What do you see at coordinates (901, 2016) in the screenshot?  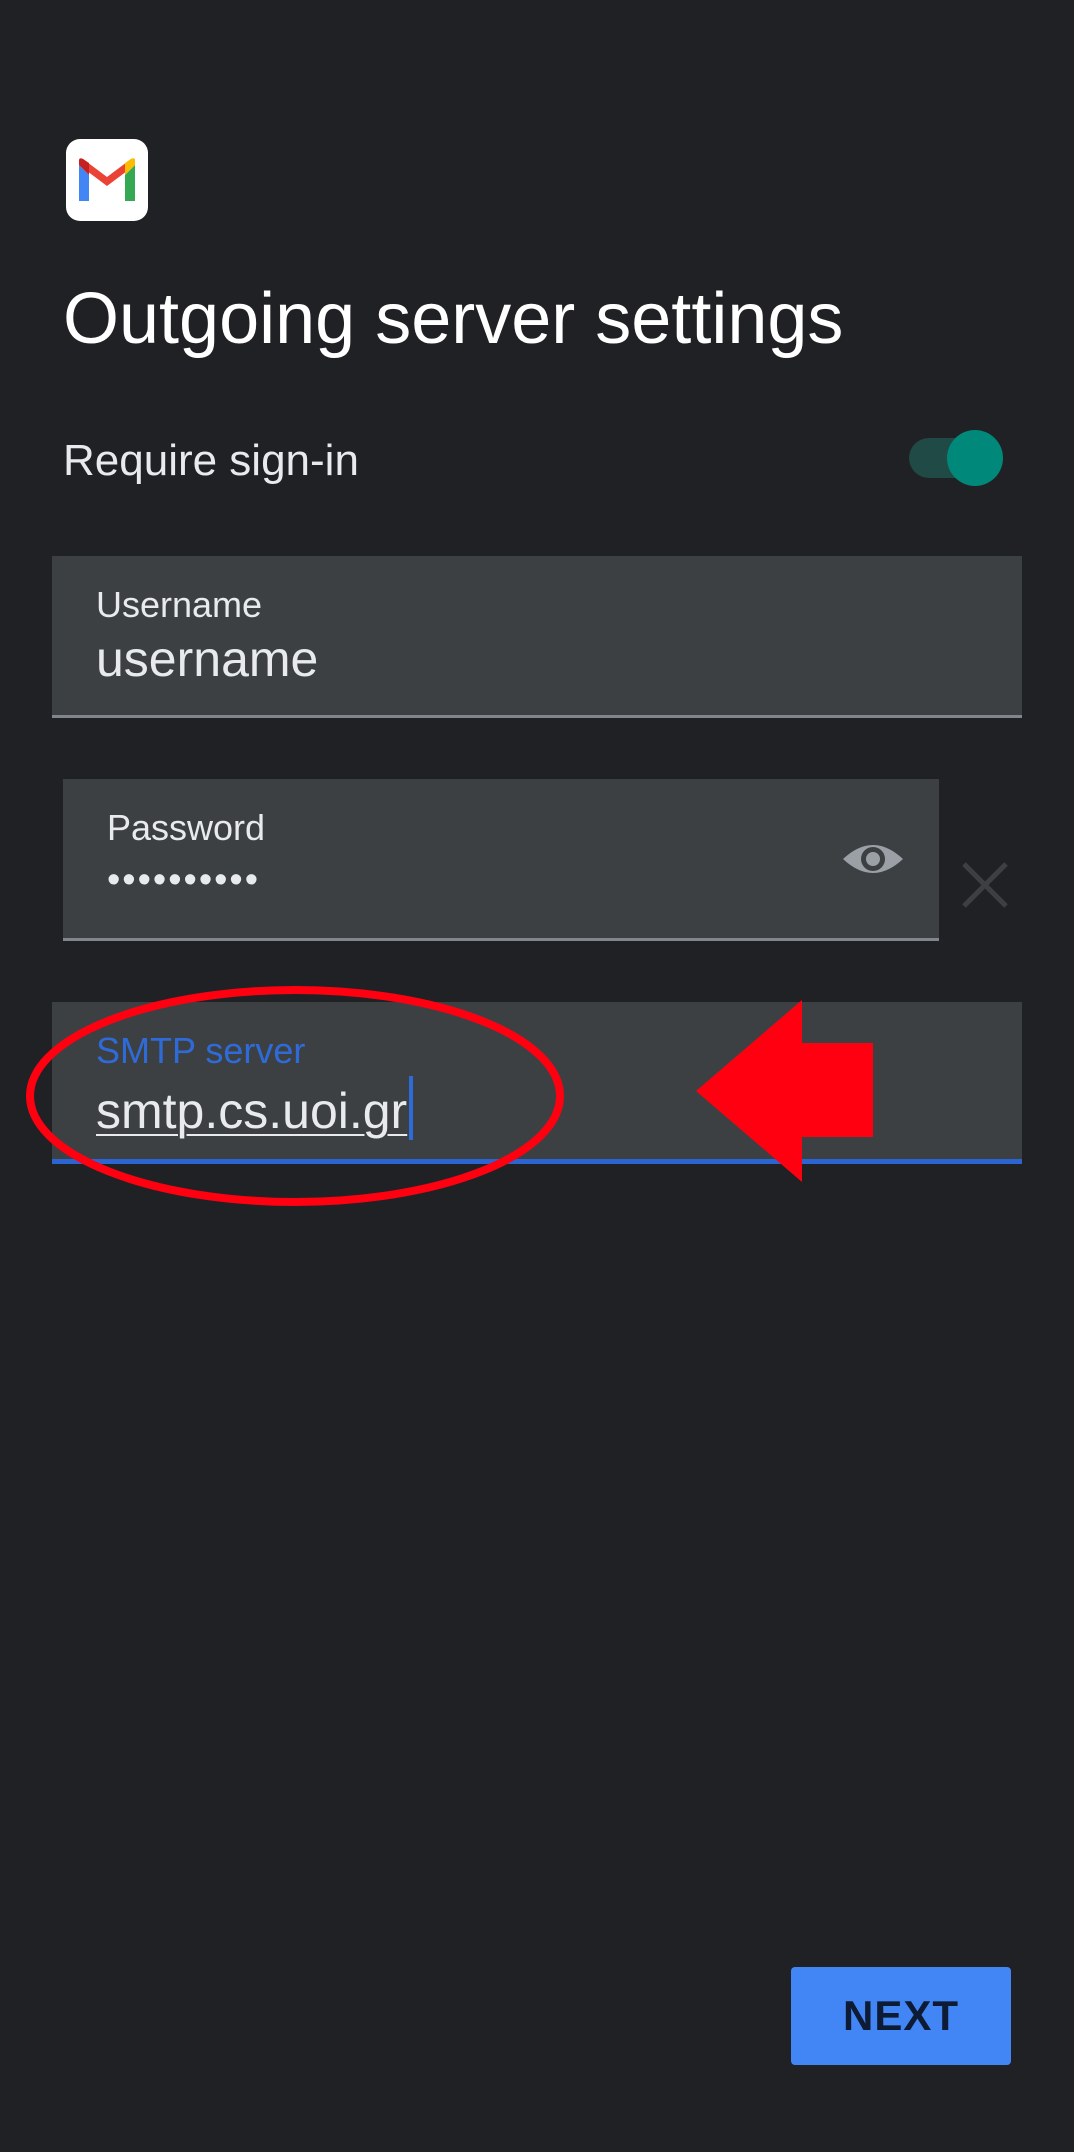 I see `next-button: NEXT` at bounding box center [901, 2016].